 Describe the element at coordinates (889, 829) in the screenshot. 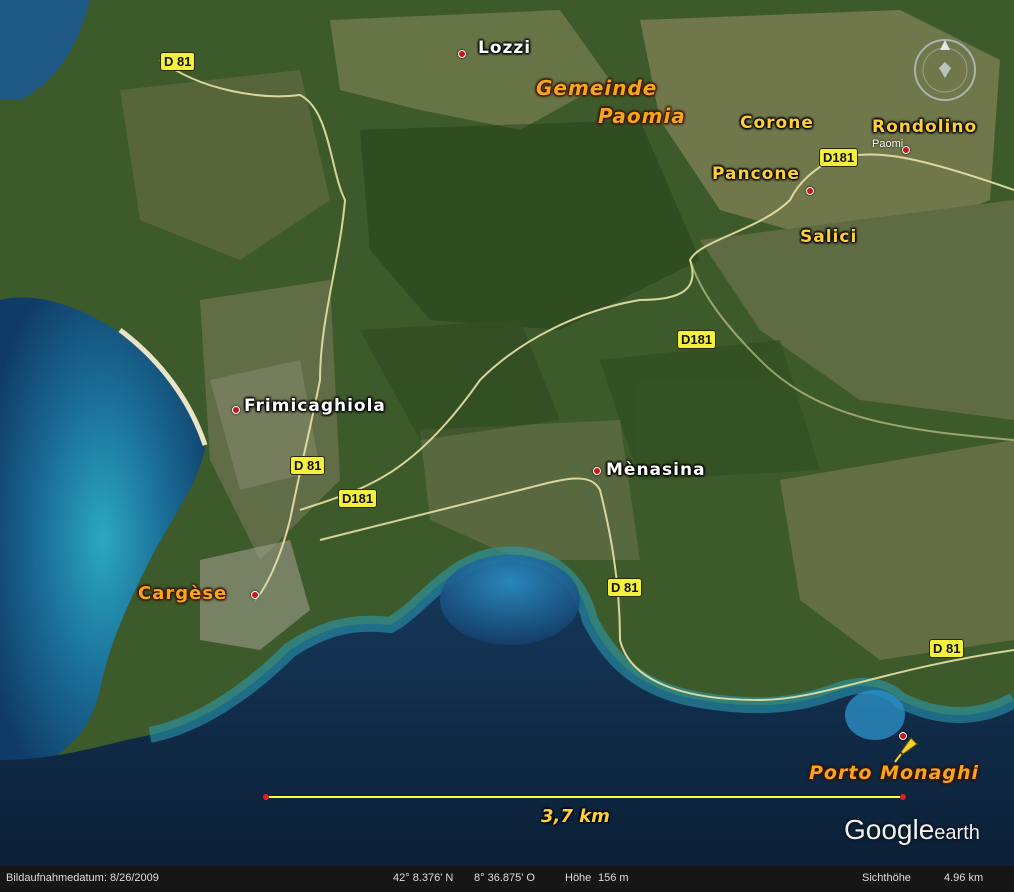

I see `logo-google: Google` at that location.